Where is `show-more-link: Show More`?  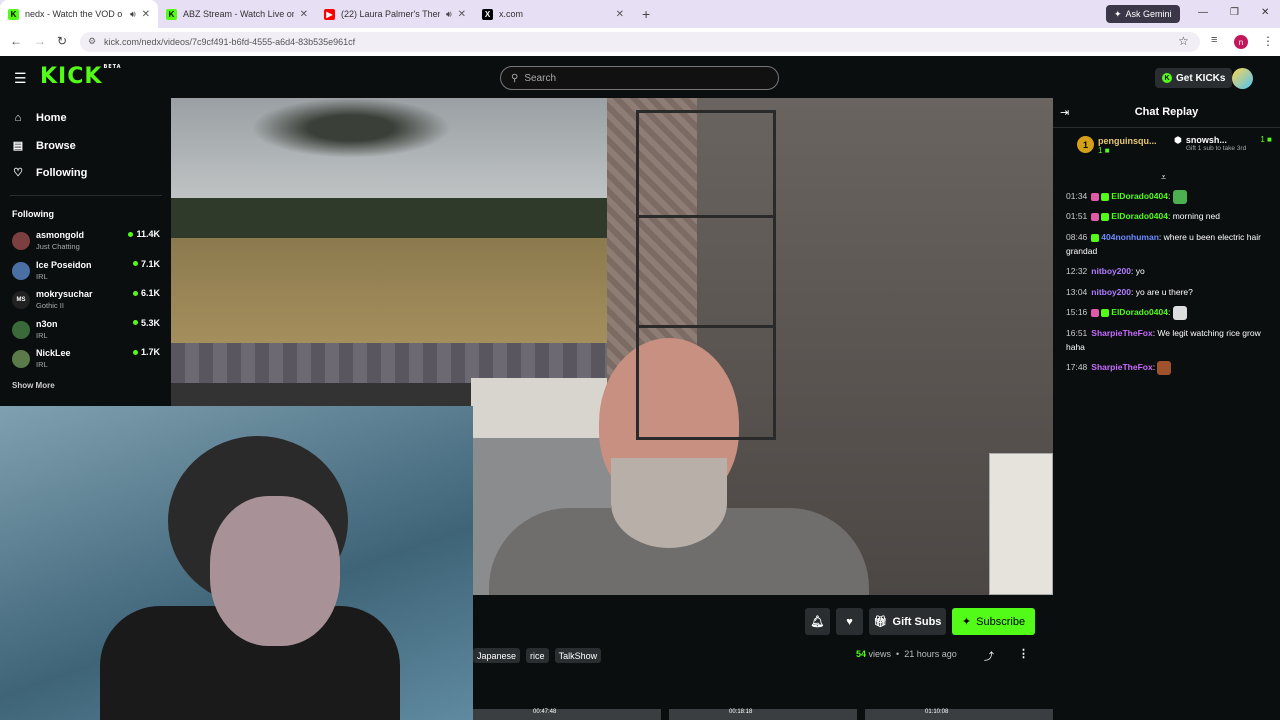 show-more-link: Show More is located at coordinates (33, 385).